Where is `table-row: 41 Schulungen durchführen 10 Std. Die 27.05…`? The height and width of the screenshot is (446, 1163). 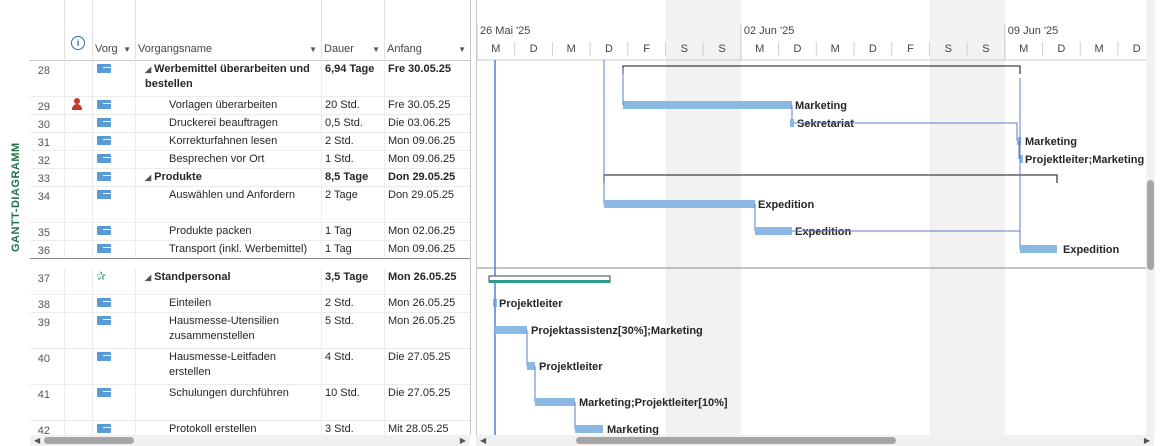
table-row: 41 Schulungen durchführen 10 Std. Die 27.05… is located at coordinates (250, 402).